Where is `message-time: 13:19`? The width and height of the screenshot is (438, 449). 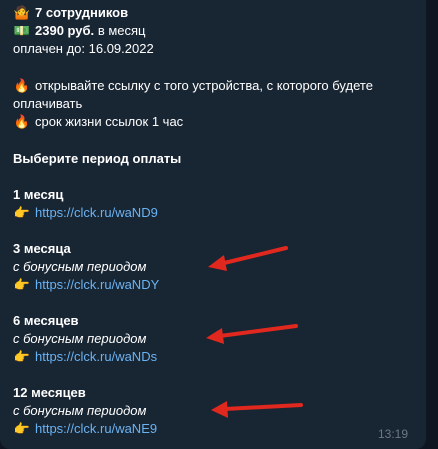
message-time: 13:19 is located at coordinates (392, 434).